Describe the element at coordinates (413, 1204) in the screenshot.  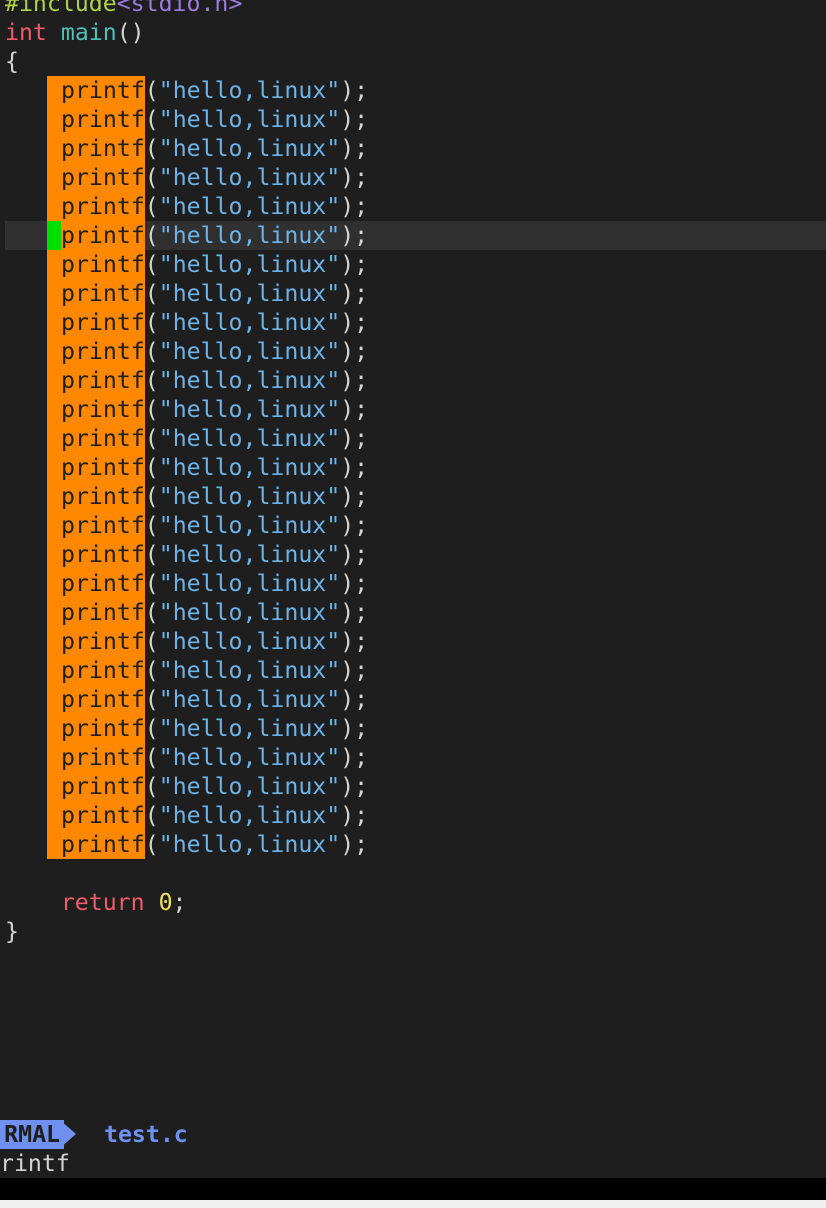
I see `window-bottom-edge` at that location.